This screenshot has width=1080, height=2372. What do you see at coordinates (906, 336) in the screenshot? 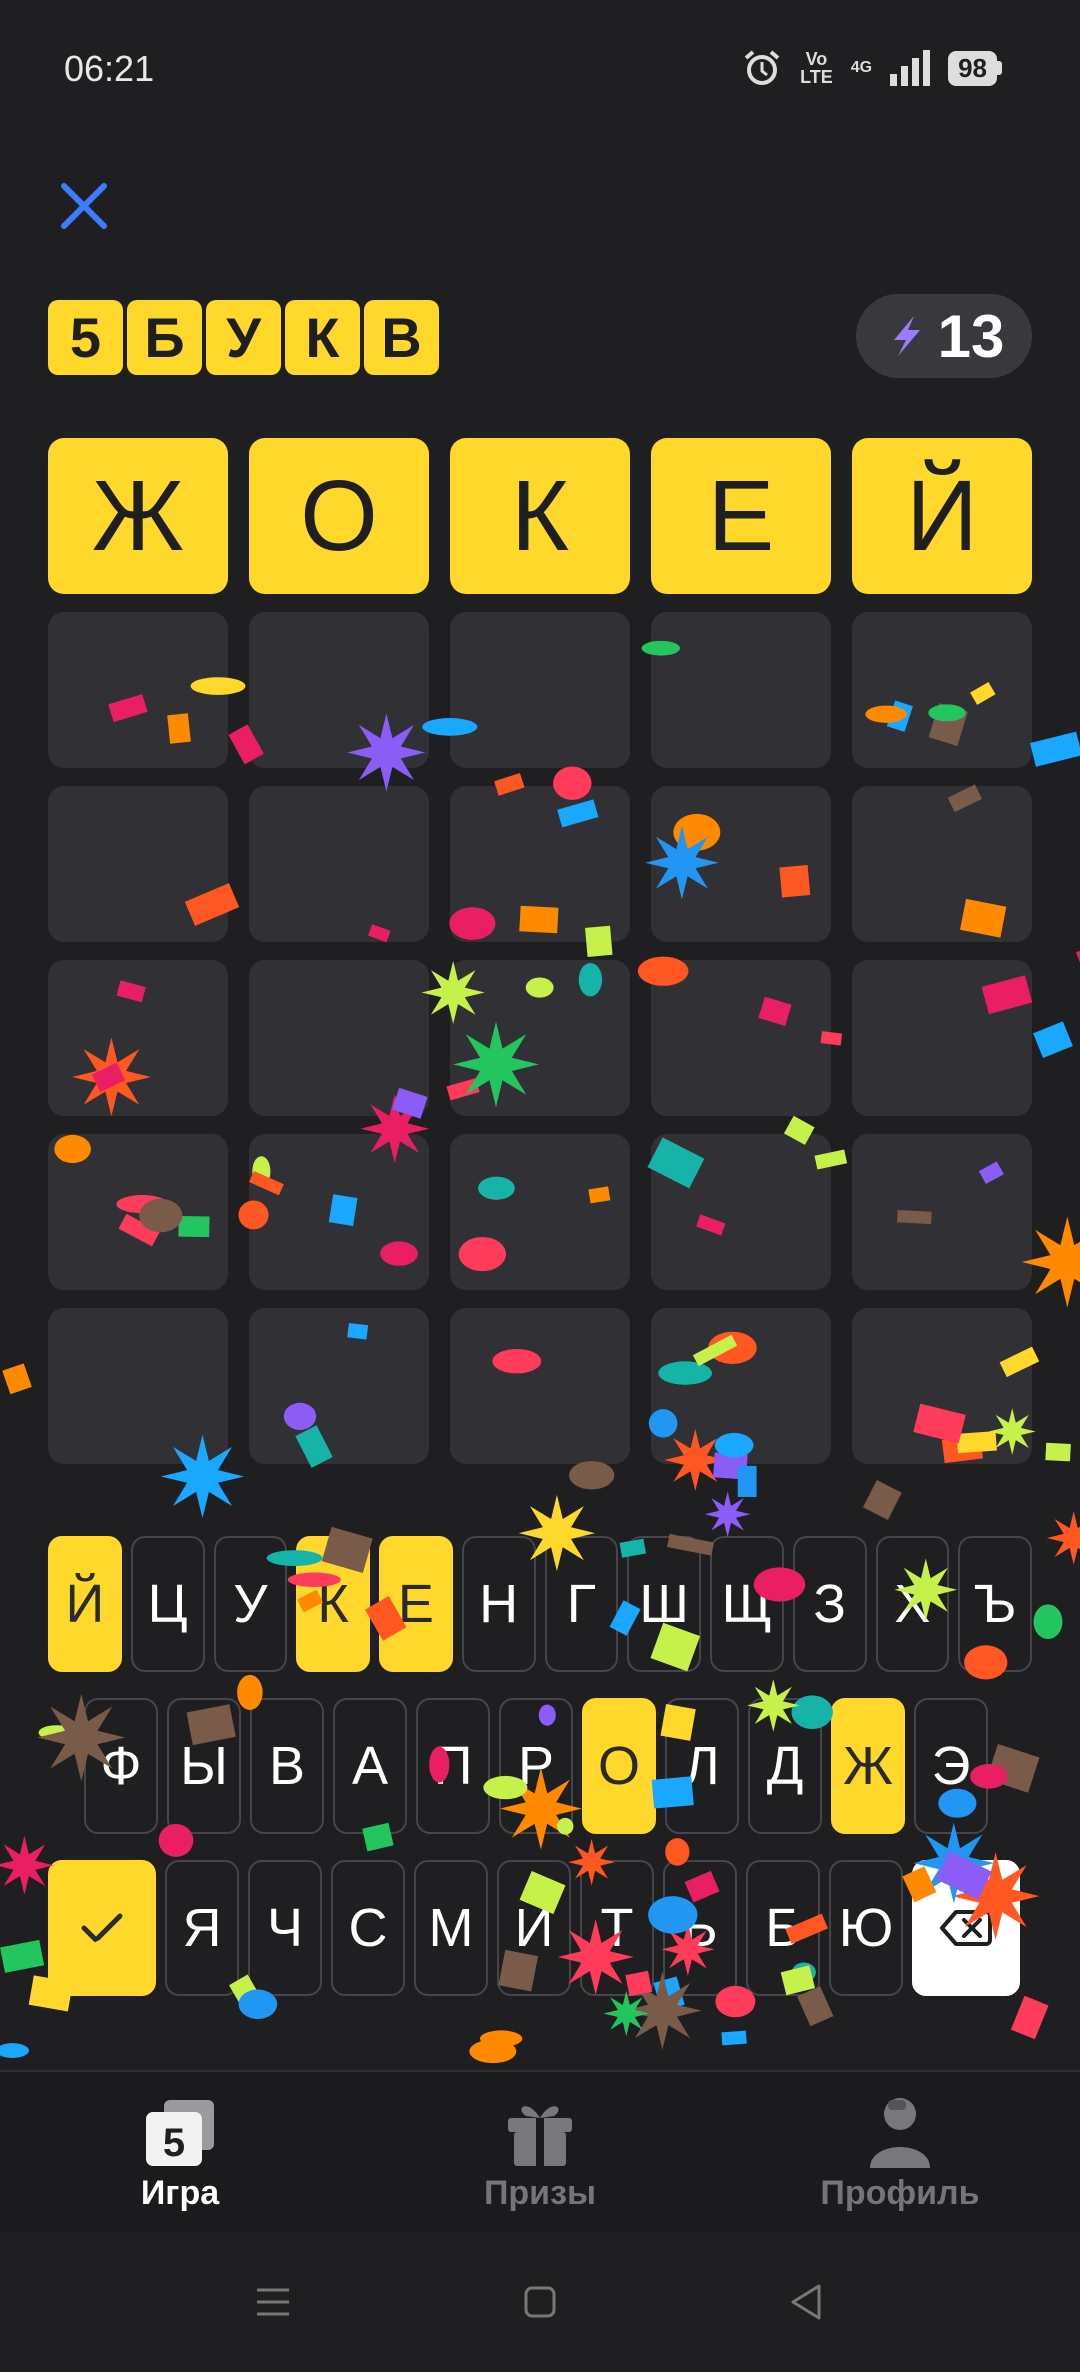
I see `lightning-icon` at bounding box center [906, 336].